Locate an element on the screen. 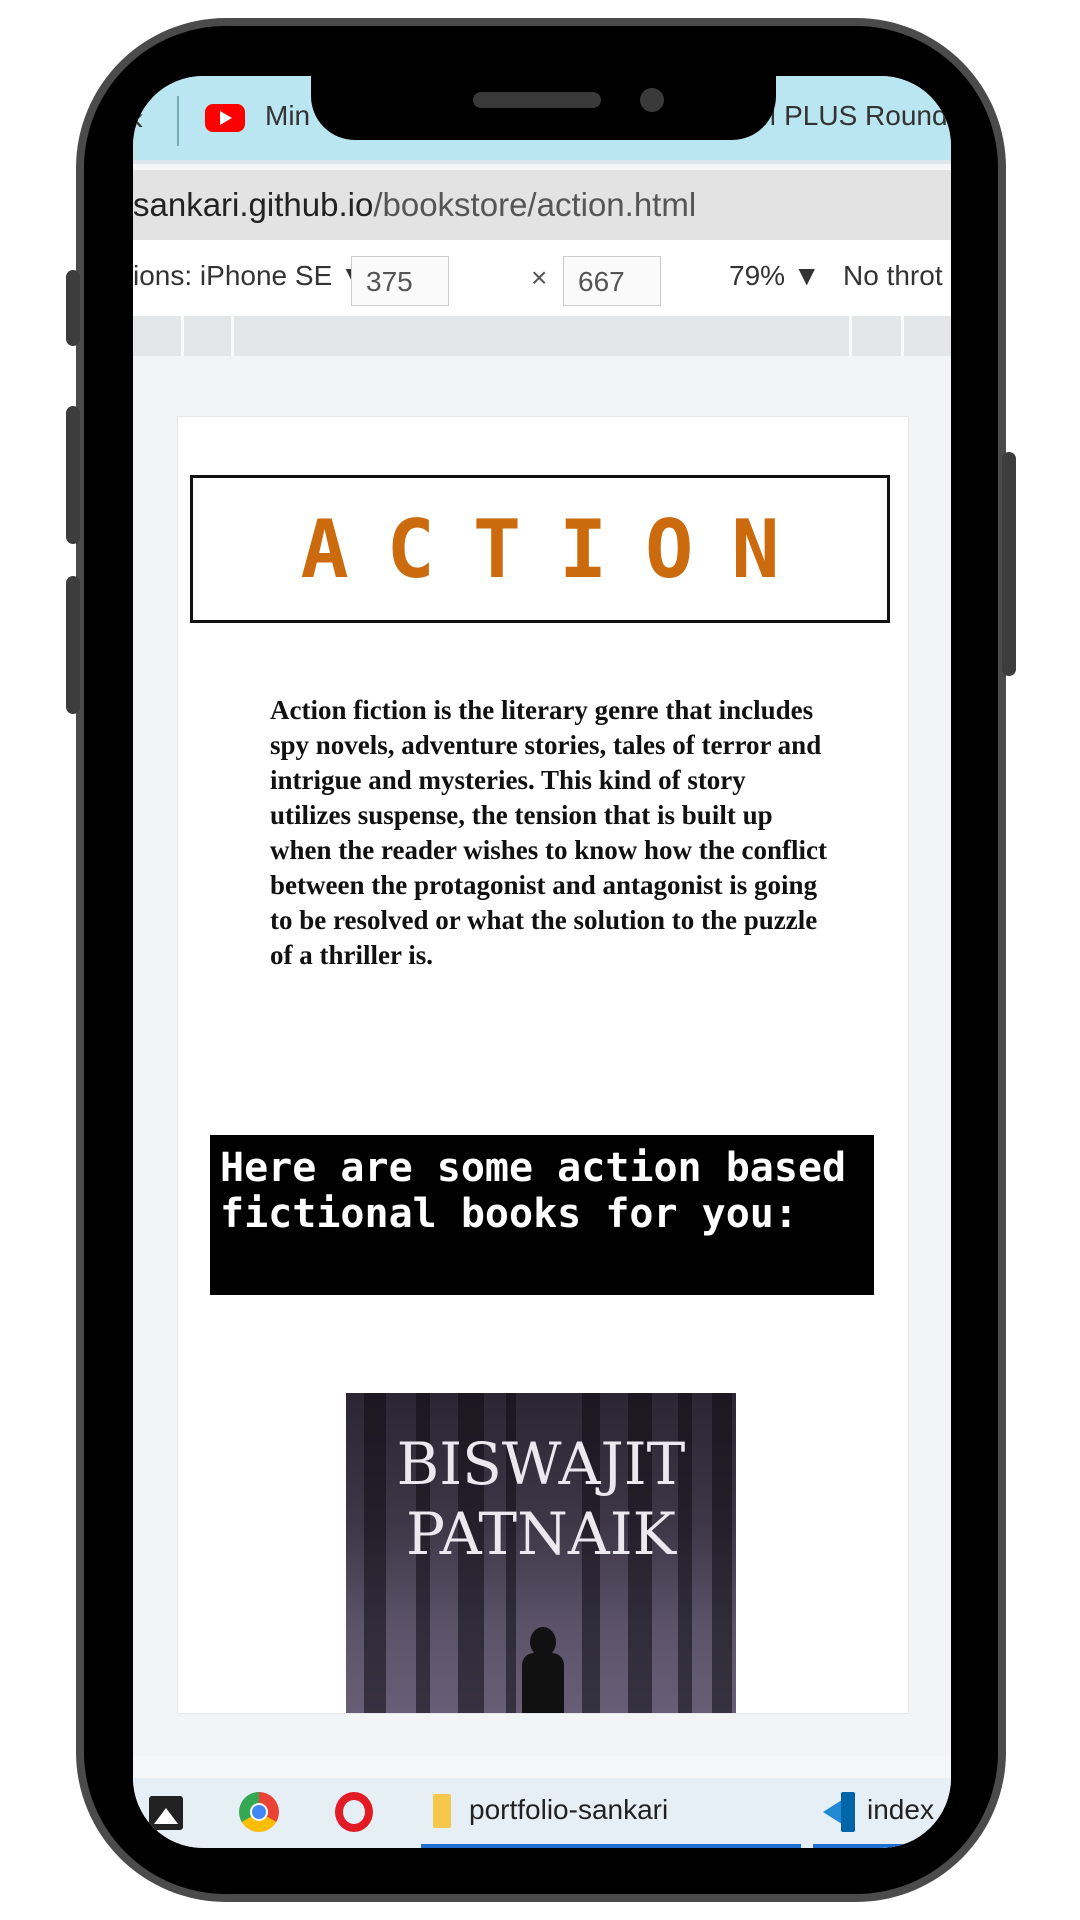 The height and width of the screenshot is (1920, 1080). windows-taskbar: portfolio-sankari index is located at coordinates (542, 1813).